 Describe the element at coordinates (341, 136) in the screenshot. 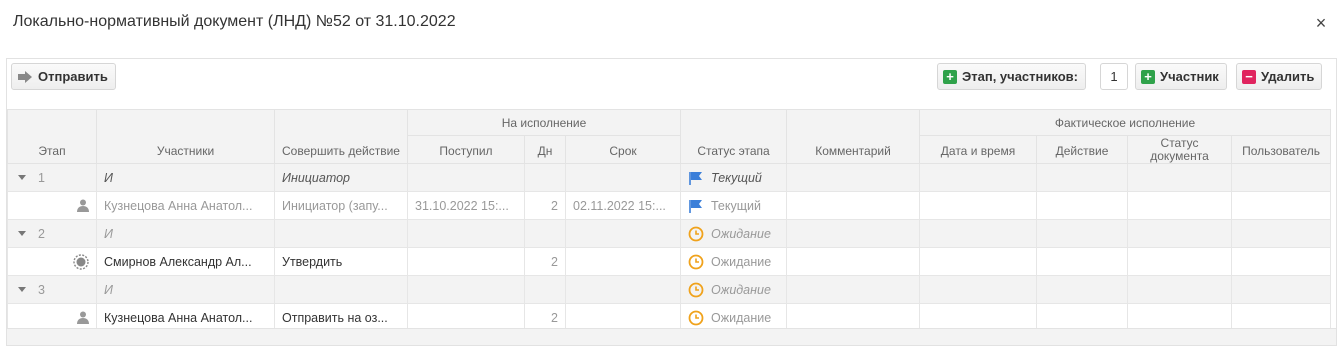

I see `col-header-action: Совершить действие` at that location.